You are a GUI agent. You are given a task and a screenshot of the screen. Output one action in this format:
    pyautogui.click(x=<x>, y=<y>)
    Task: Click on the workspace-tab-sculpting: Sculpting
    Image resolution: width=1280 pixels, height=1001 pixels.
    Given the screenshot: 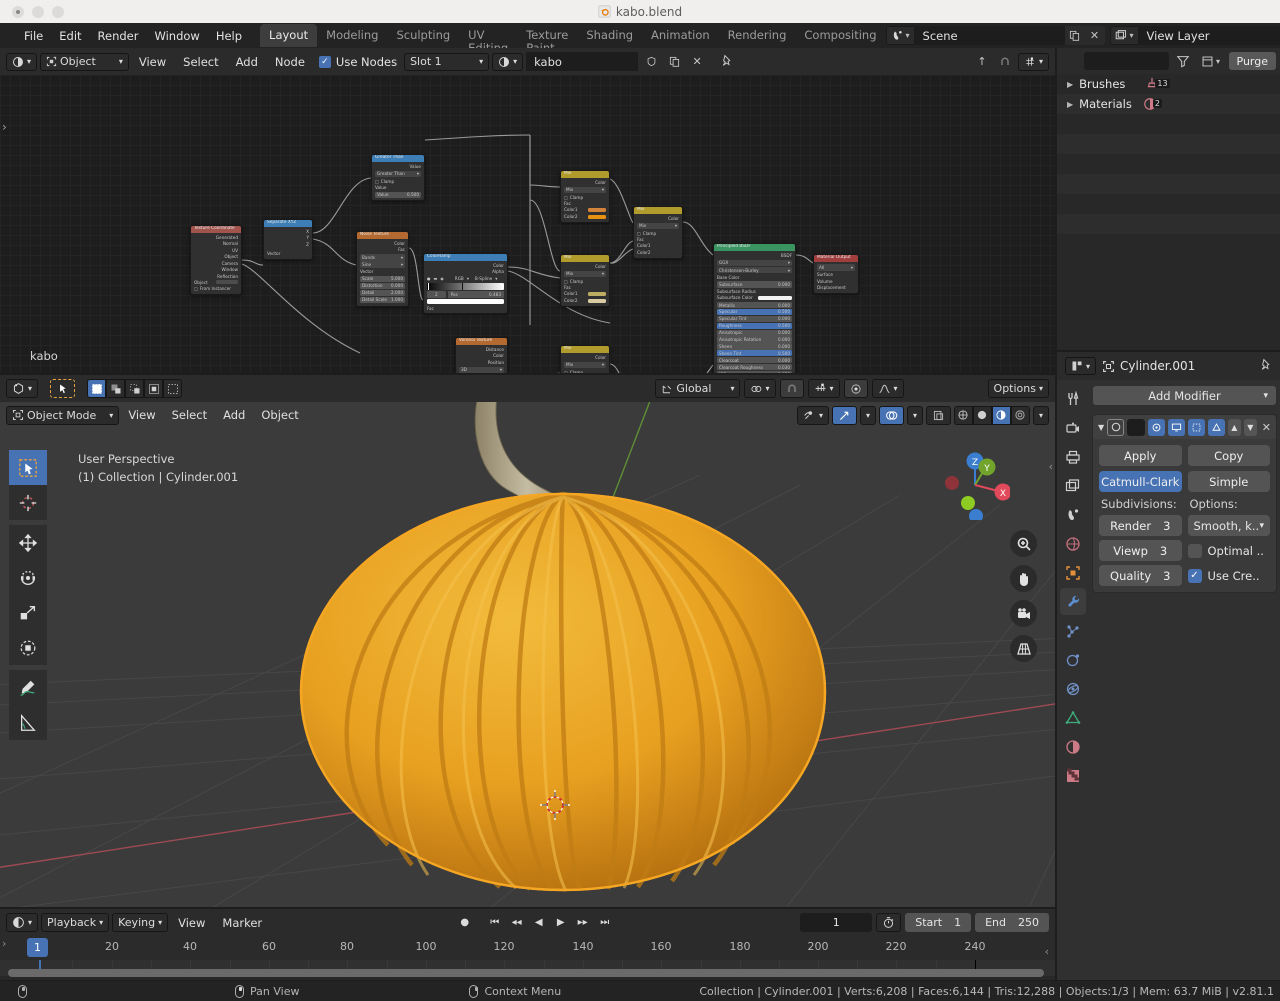 What is the action you would take?
    pyautogui.click(x=423, y=35)
    